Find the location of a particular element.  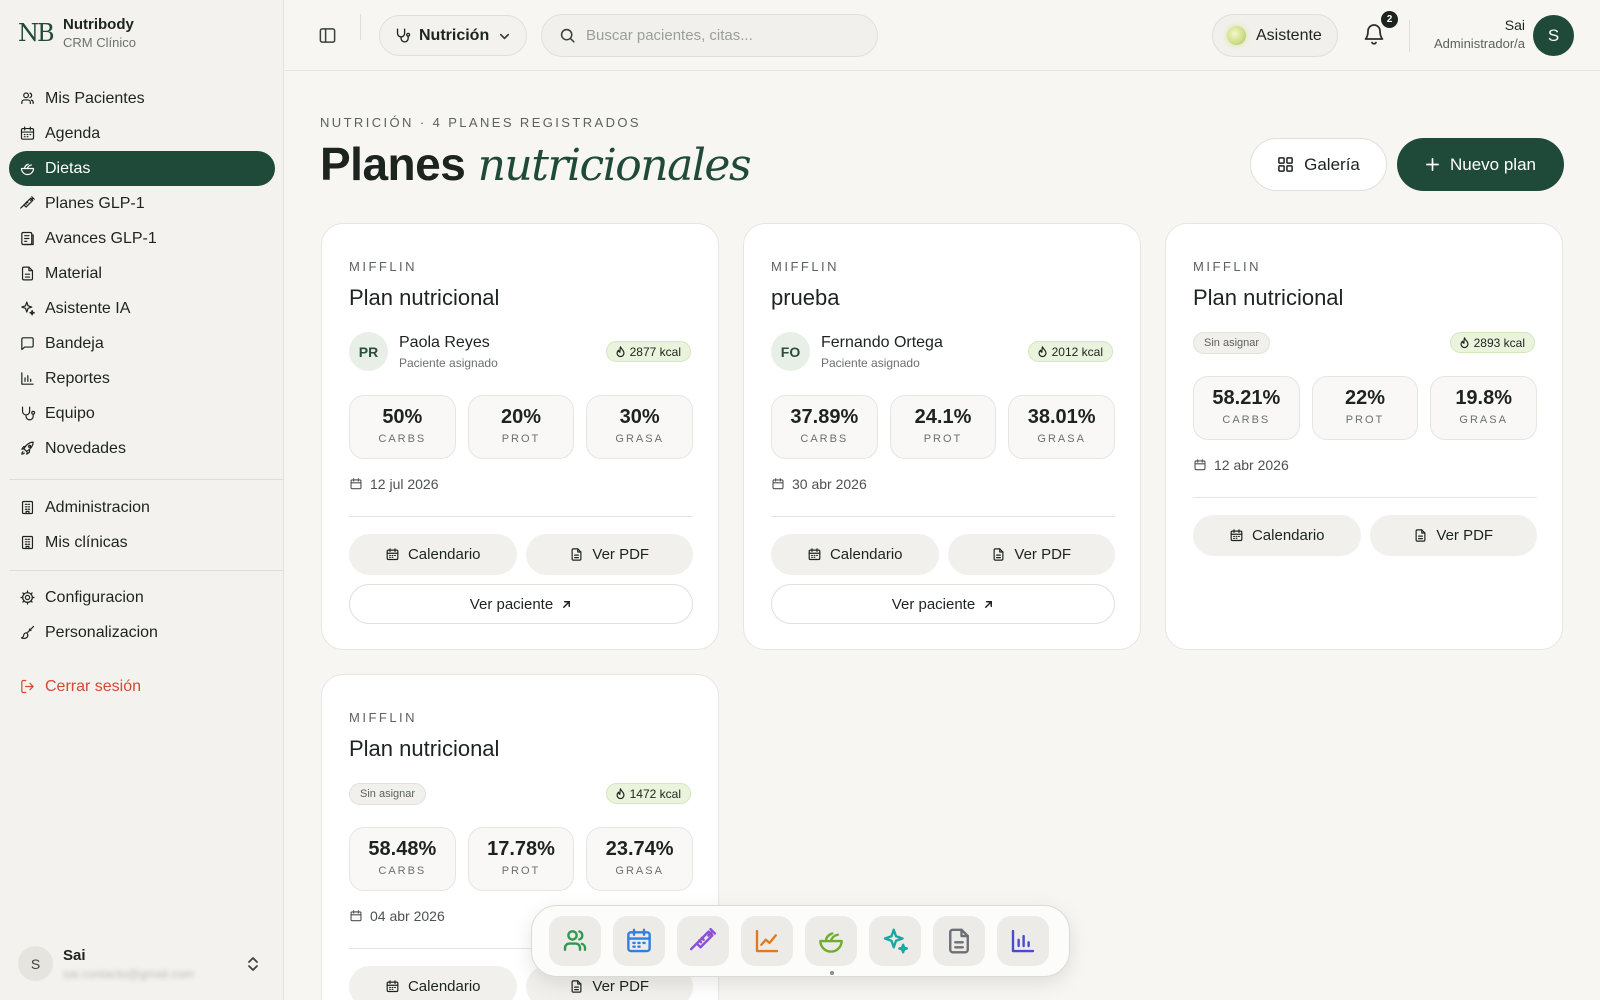

stethoscope-icon is located at coordinates (27, 413).